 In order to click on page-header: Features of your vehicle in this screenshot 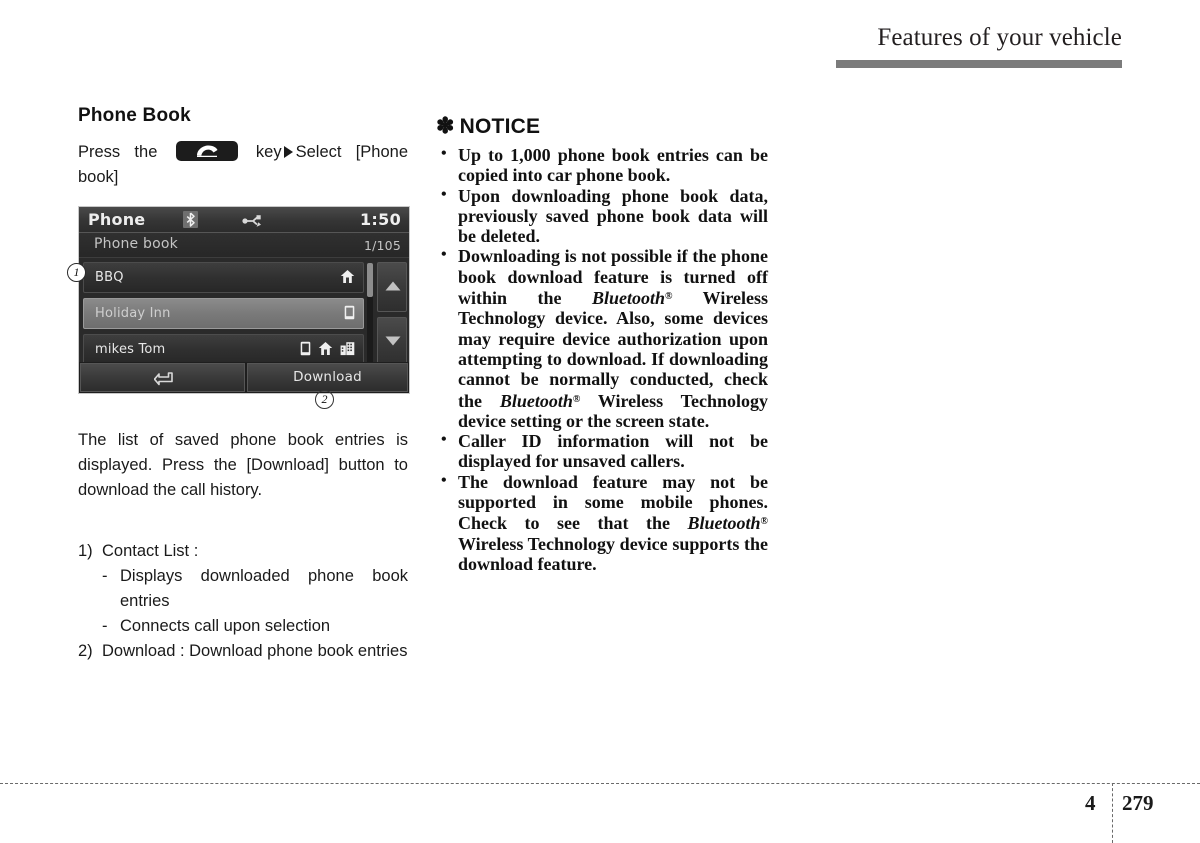, I will do `click(600, 46)`.